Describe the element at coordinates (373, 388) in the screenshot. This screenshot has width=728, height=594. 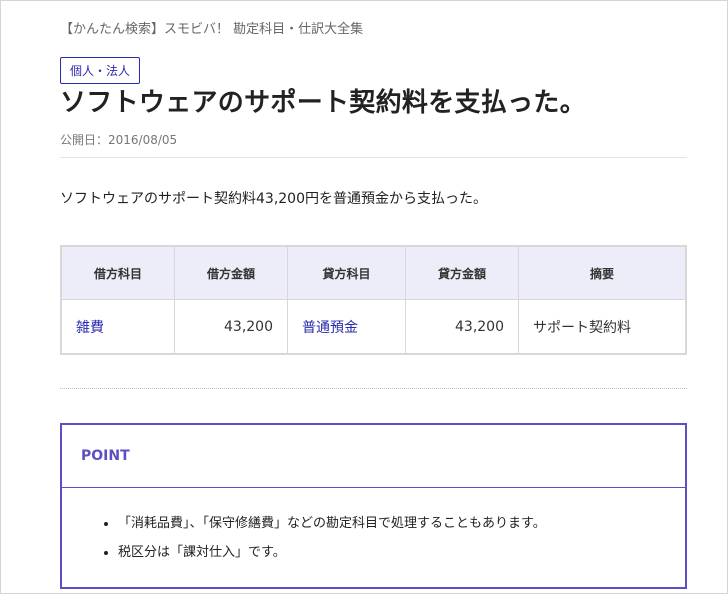
I see `dotted-divider` at that location.